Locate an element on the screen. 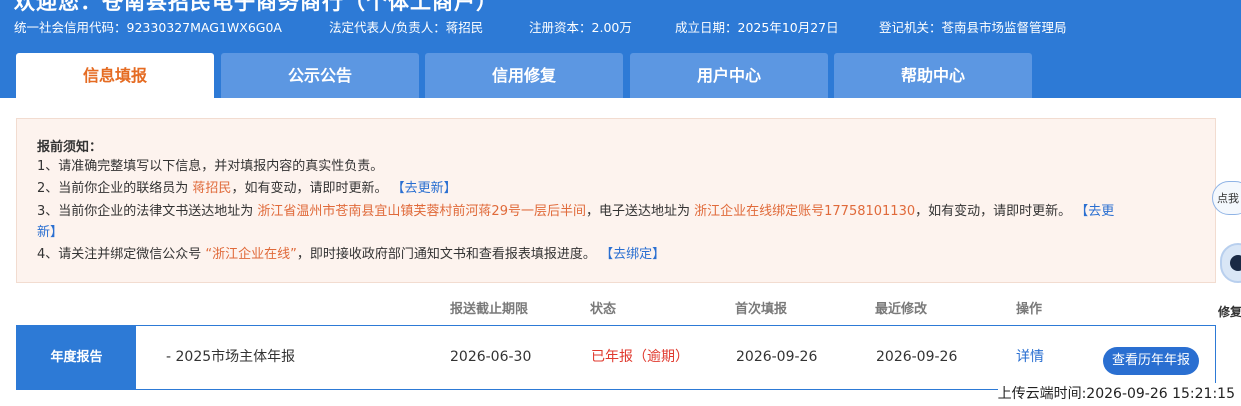 This screenshot has width=1241, height=406. assistant-label: 修复 is located at coordinates (1229, 311).